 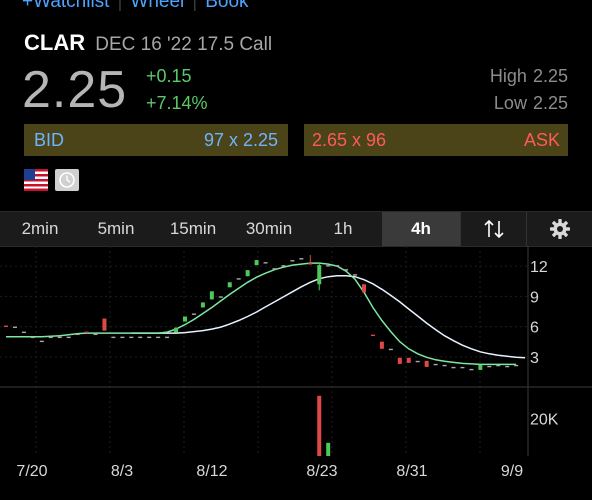 What do you see at coordinates (55, 42) in the screenshot?
I see `symbol: CLAR` at bounding box center [55, 42].